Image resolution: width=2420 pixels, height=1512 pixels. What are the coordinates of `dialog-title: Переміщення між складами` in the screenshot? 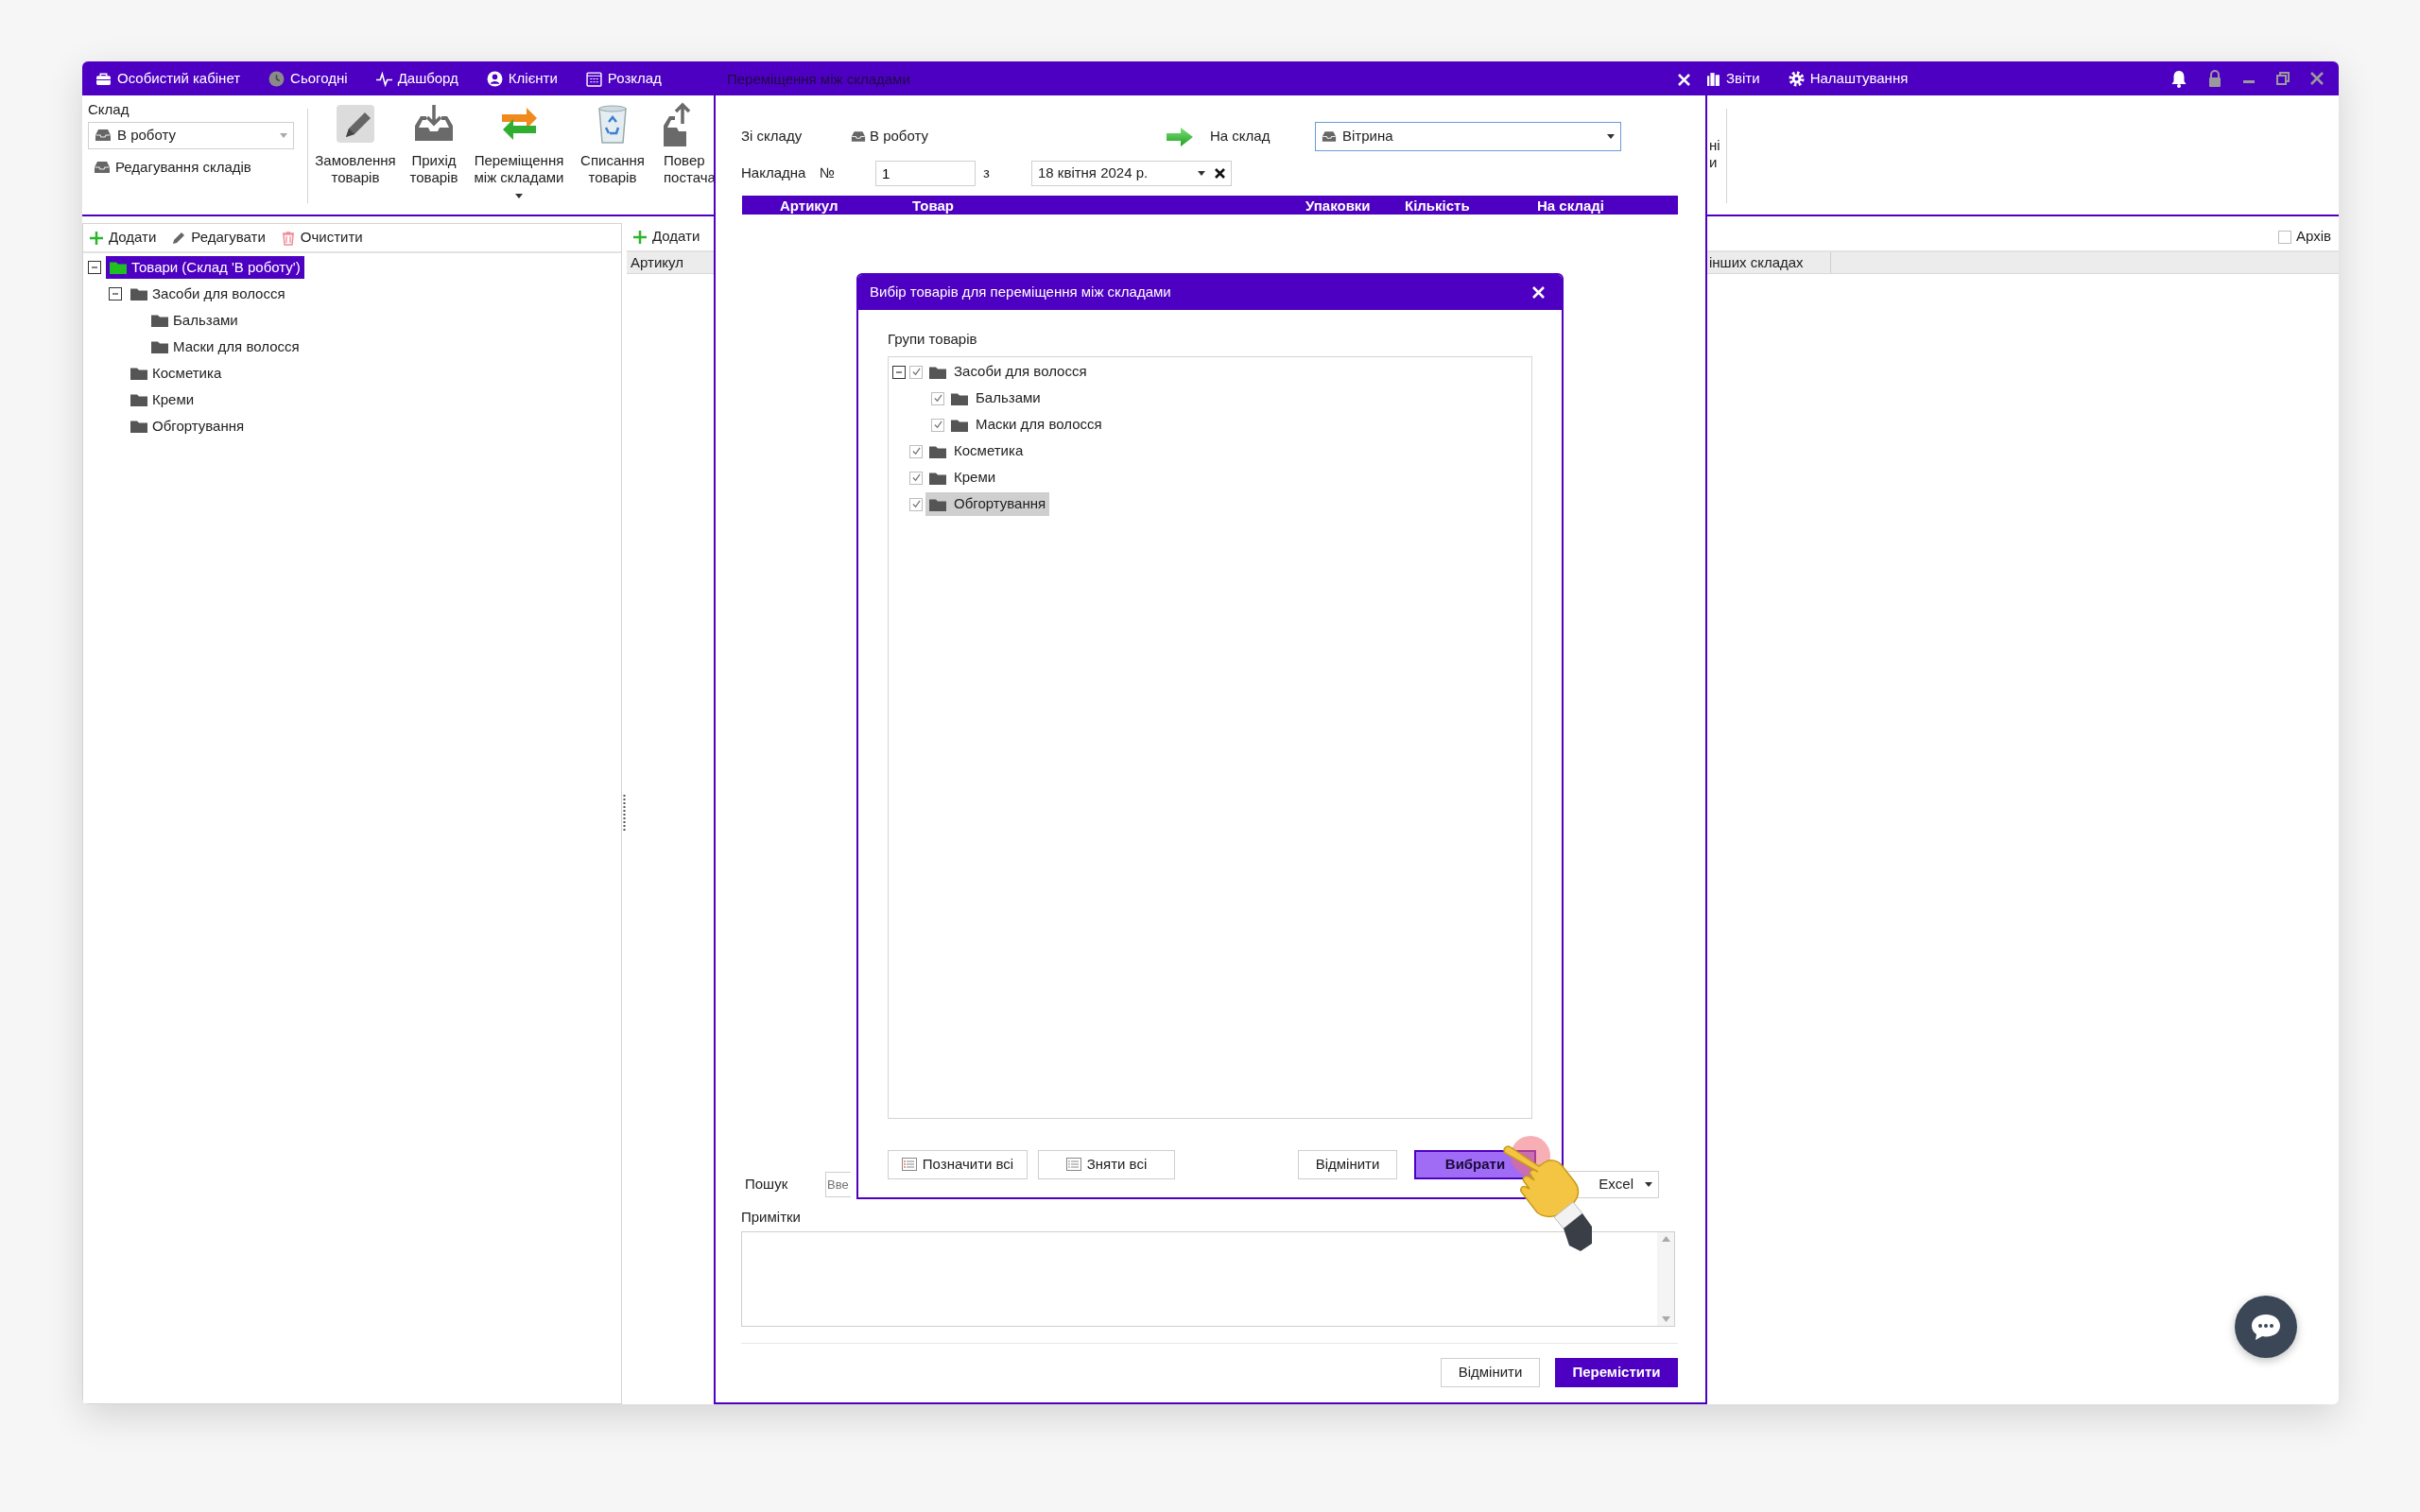 It's located at (818, 79).